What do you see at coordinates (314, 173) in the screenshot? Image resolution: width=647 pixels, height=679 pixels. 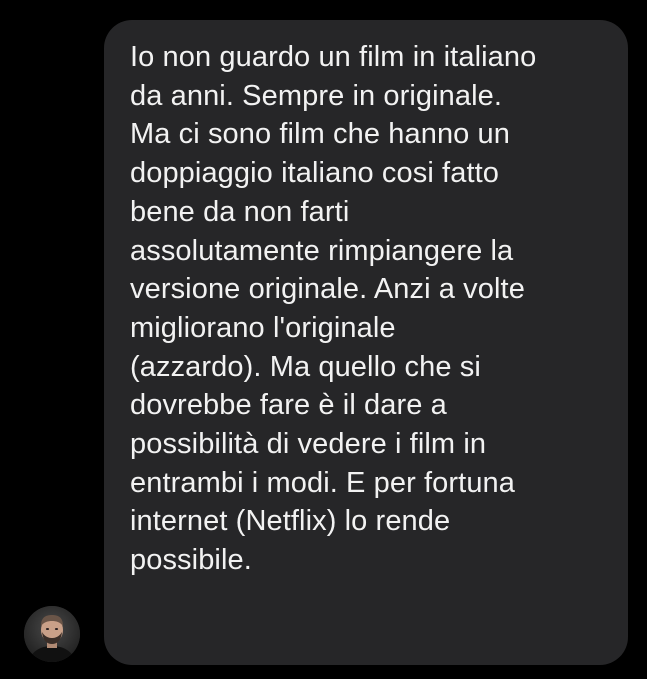 I see `message-line: doppiaggio italiano cosi fatto` at bounding box center [314, 173].